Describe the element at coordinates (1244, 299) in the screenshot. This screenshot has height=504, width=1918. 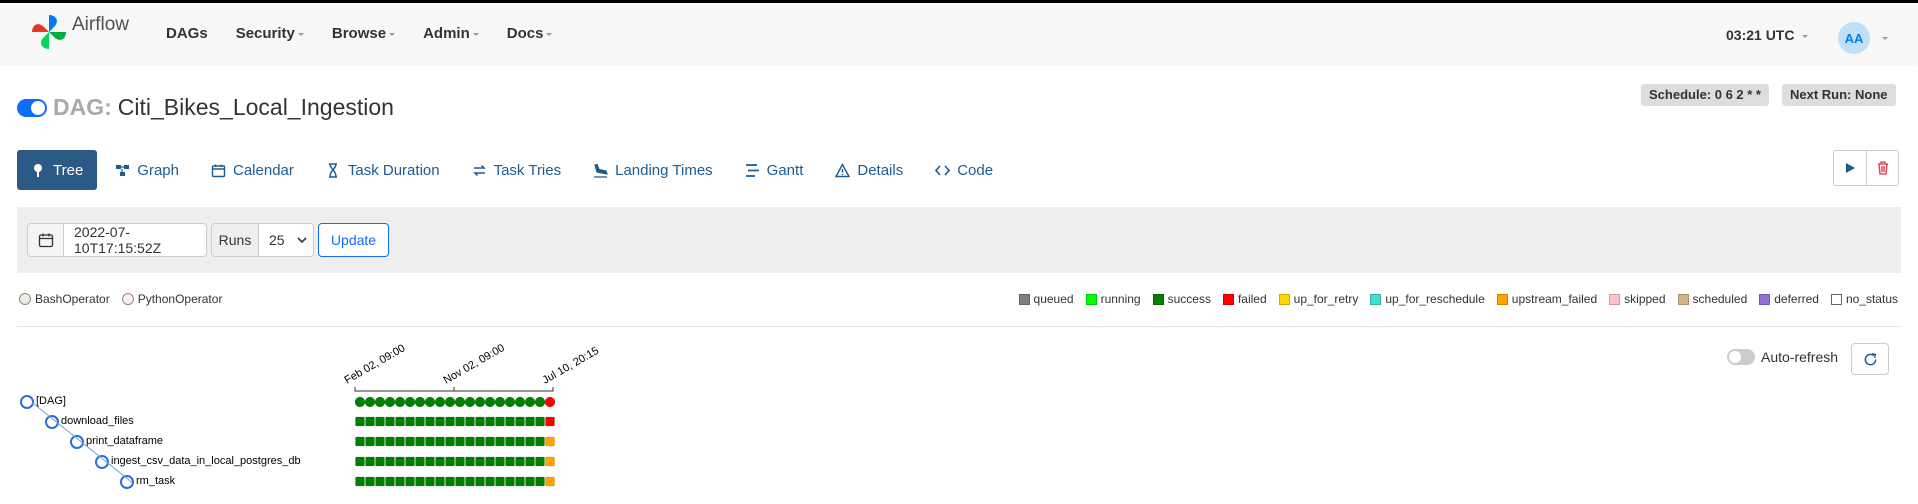
I see `state-legend-failed: failed` at that location.